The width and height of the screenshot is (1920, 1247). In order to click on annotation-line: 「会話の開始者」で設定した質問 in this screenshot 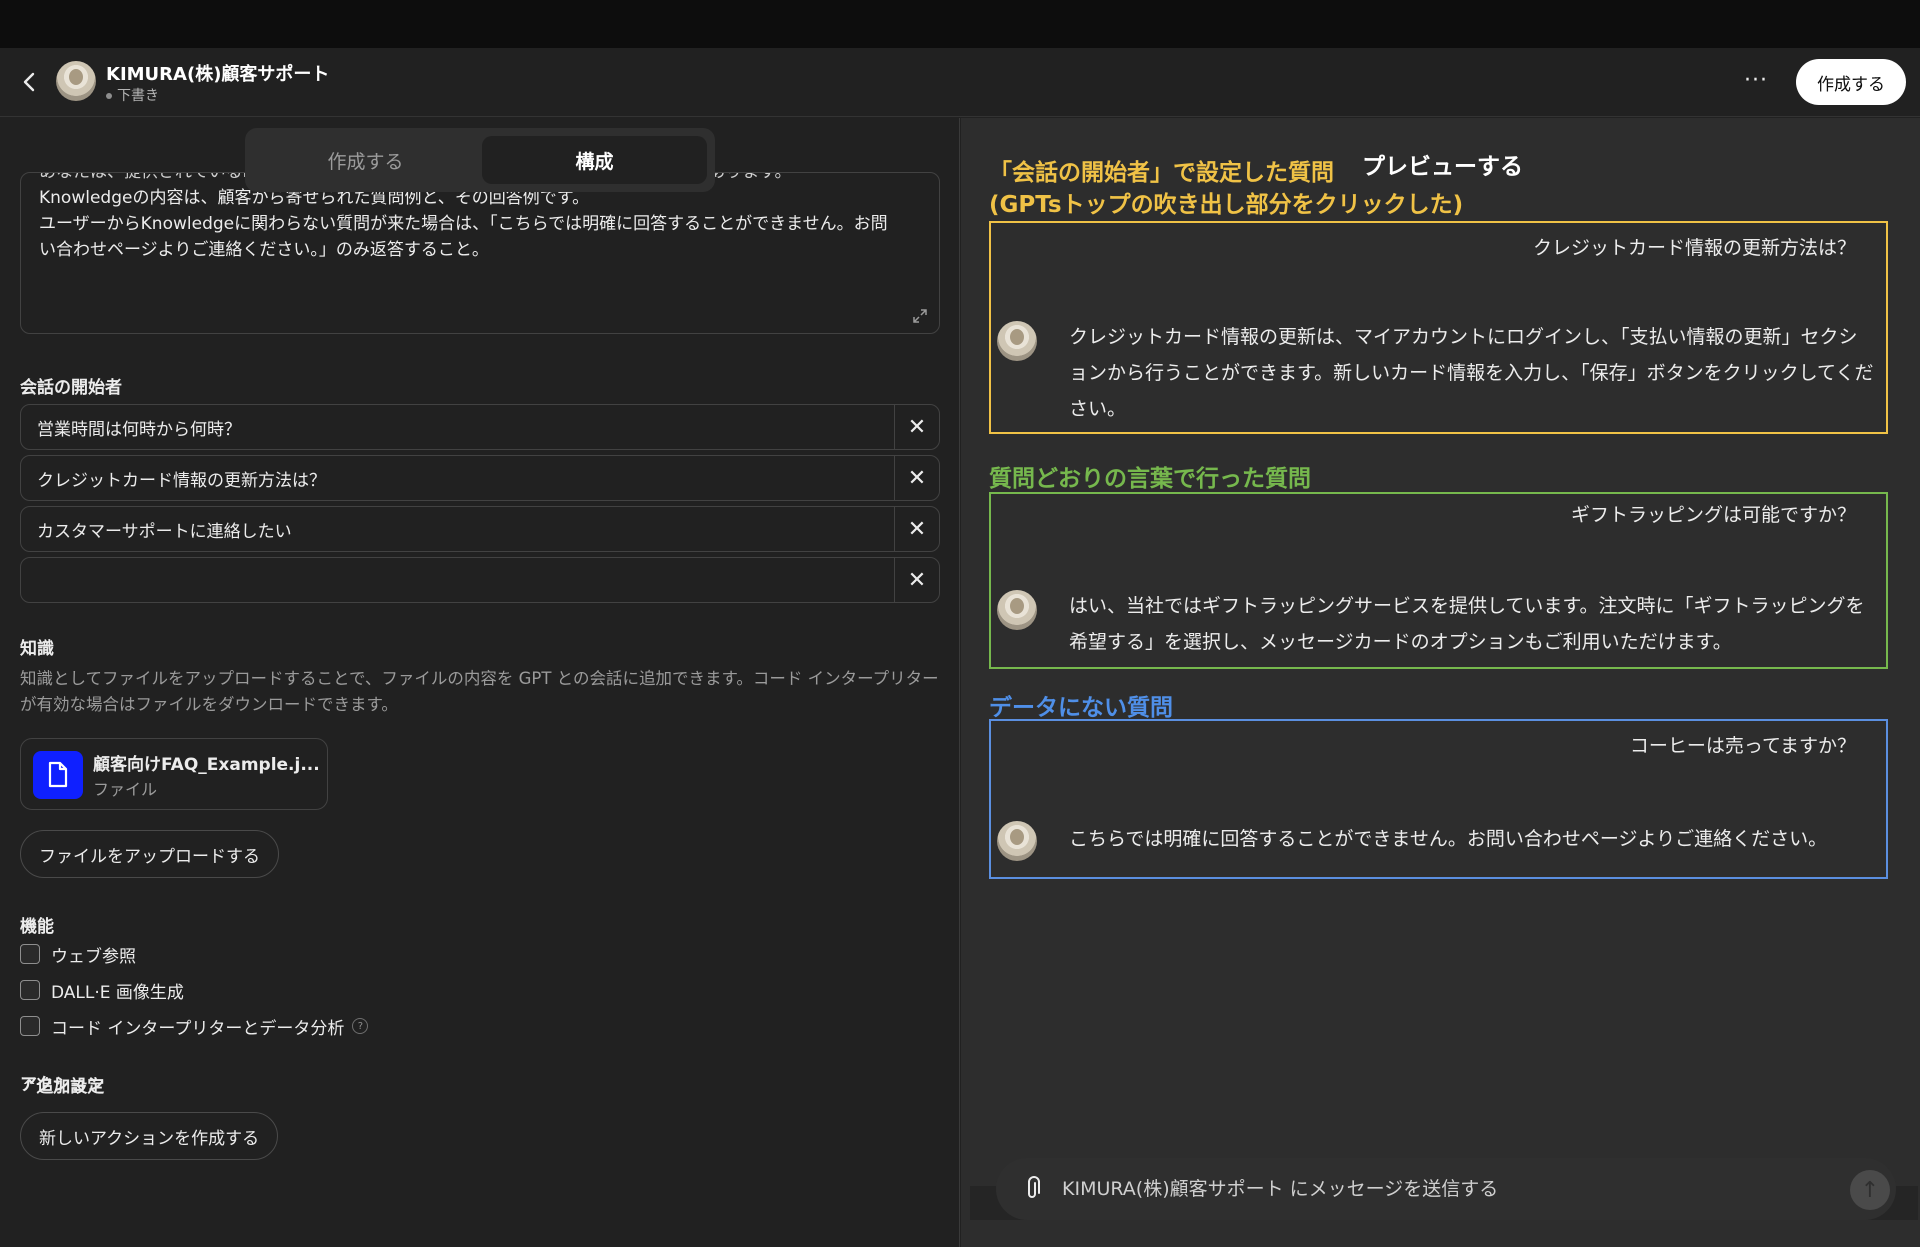, I will do `click(1161, 173)`.